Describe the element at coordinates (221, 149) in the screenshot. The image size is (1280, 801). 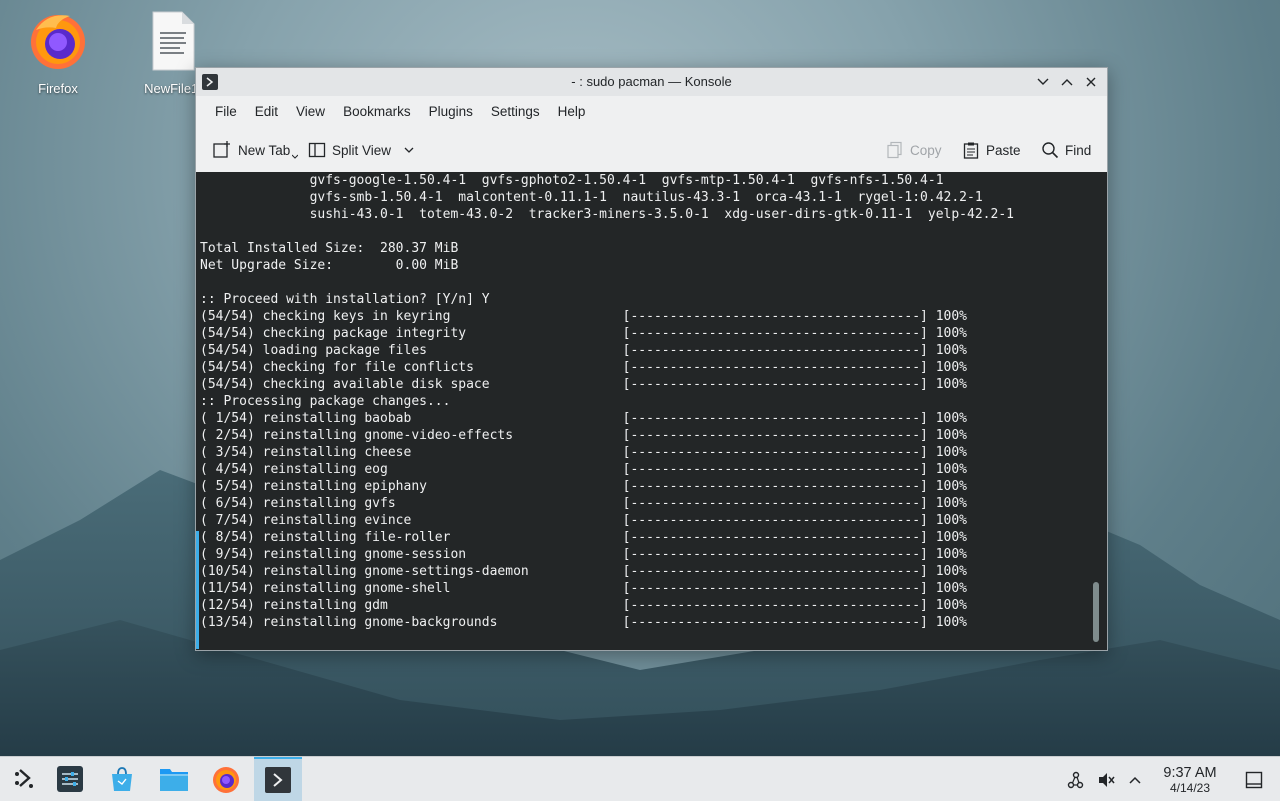
I see `new-tab-icon` at that location.